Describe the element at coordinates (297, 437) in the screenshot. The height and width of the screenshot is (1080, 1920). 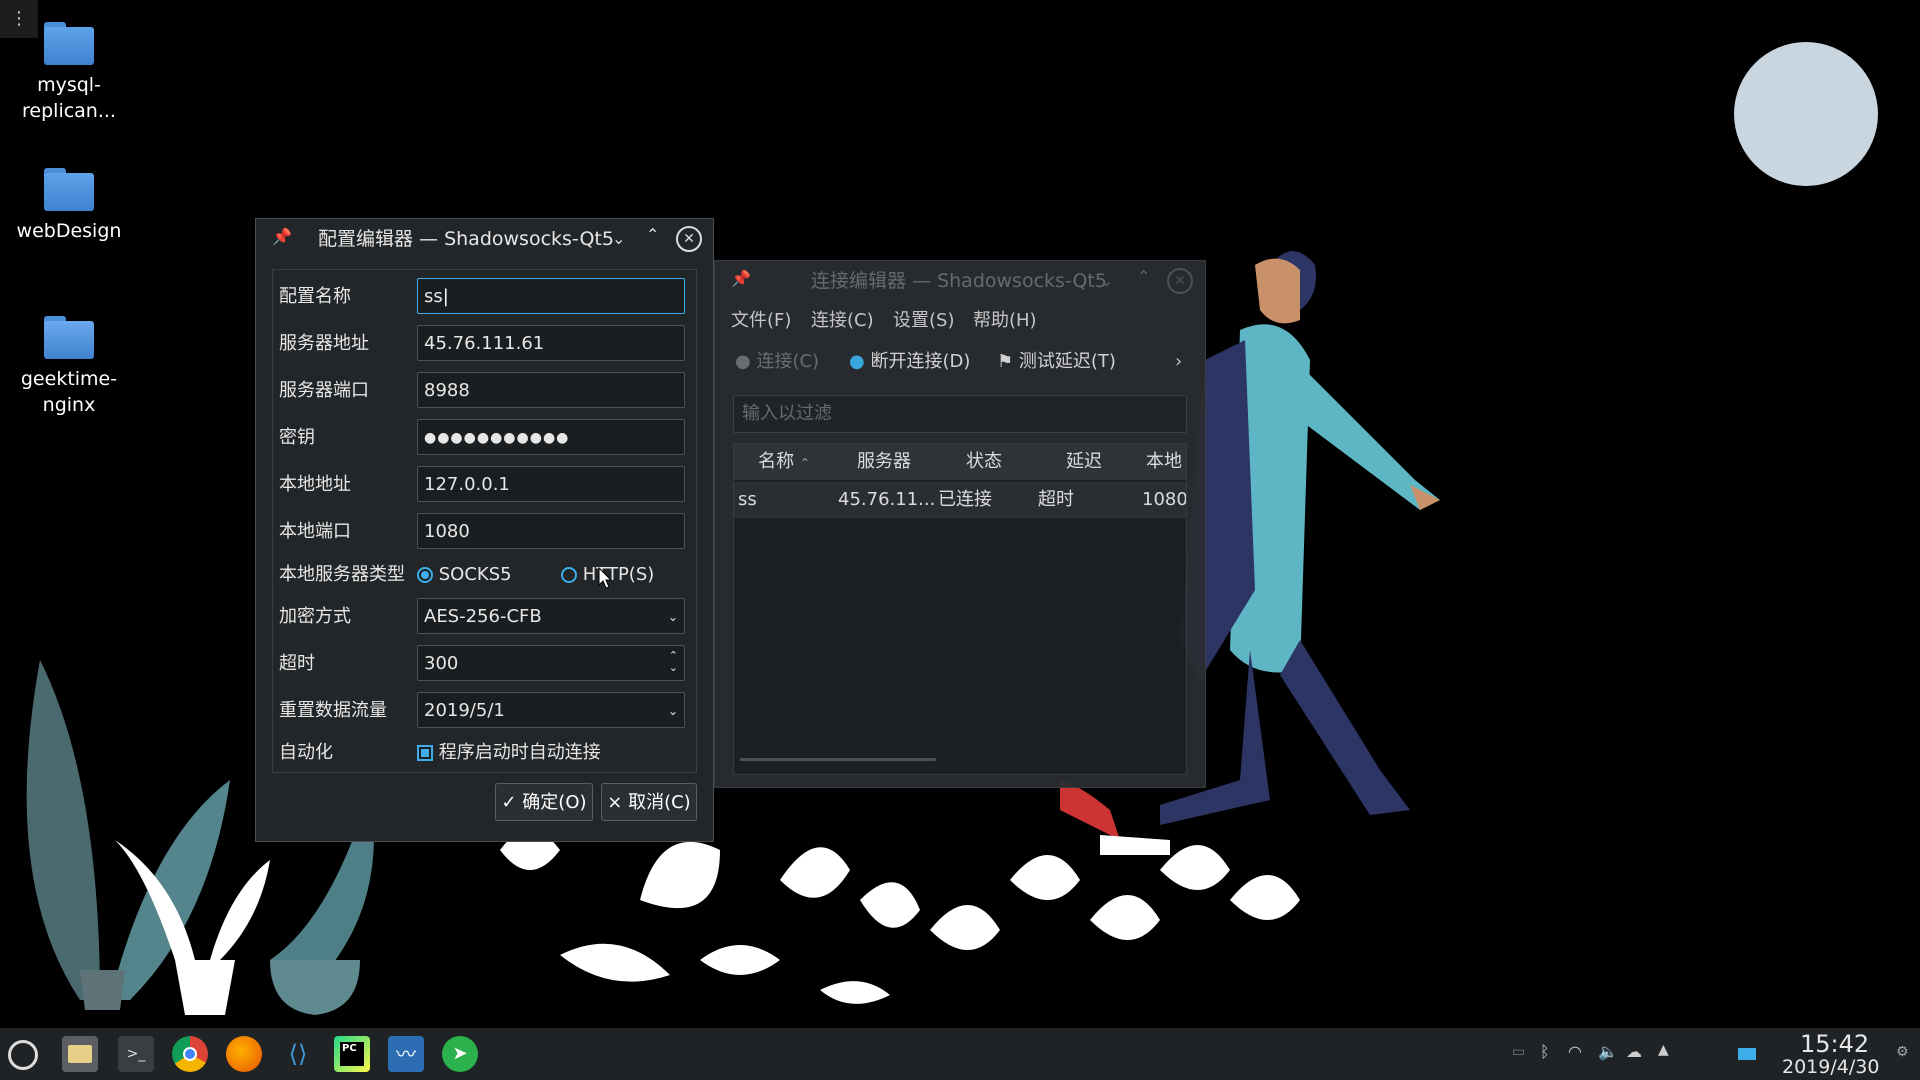
I see `password-label: 密钥` at that location.